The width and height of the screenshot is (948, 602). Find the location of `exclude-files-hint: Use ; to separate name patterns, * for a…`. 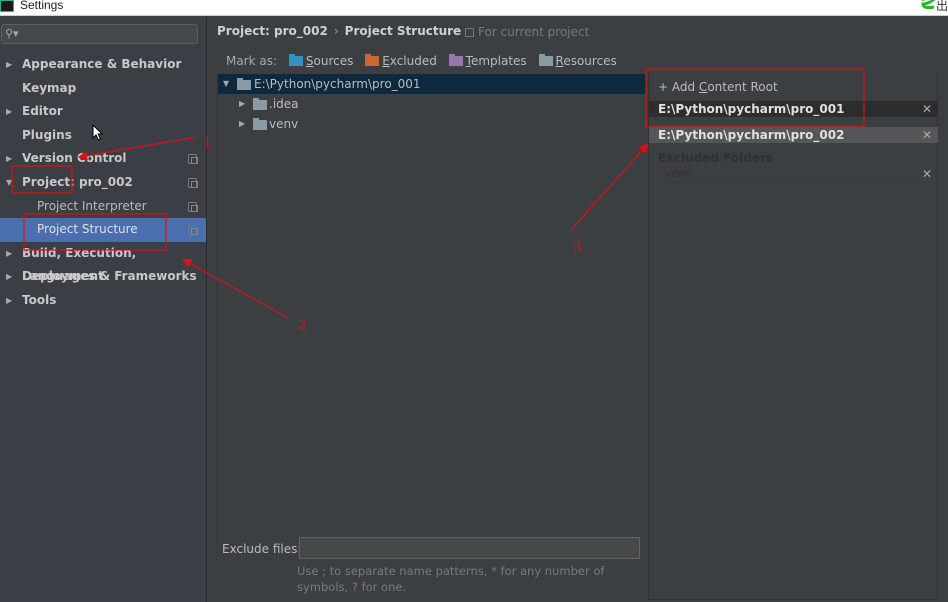

exclude-files-hint: Use ; to separate name patterns, * for a… is located at coordinates (451, 579).